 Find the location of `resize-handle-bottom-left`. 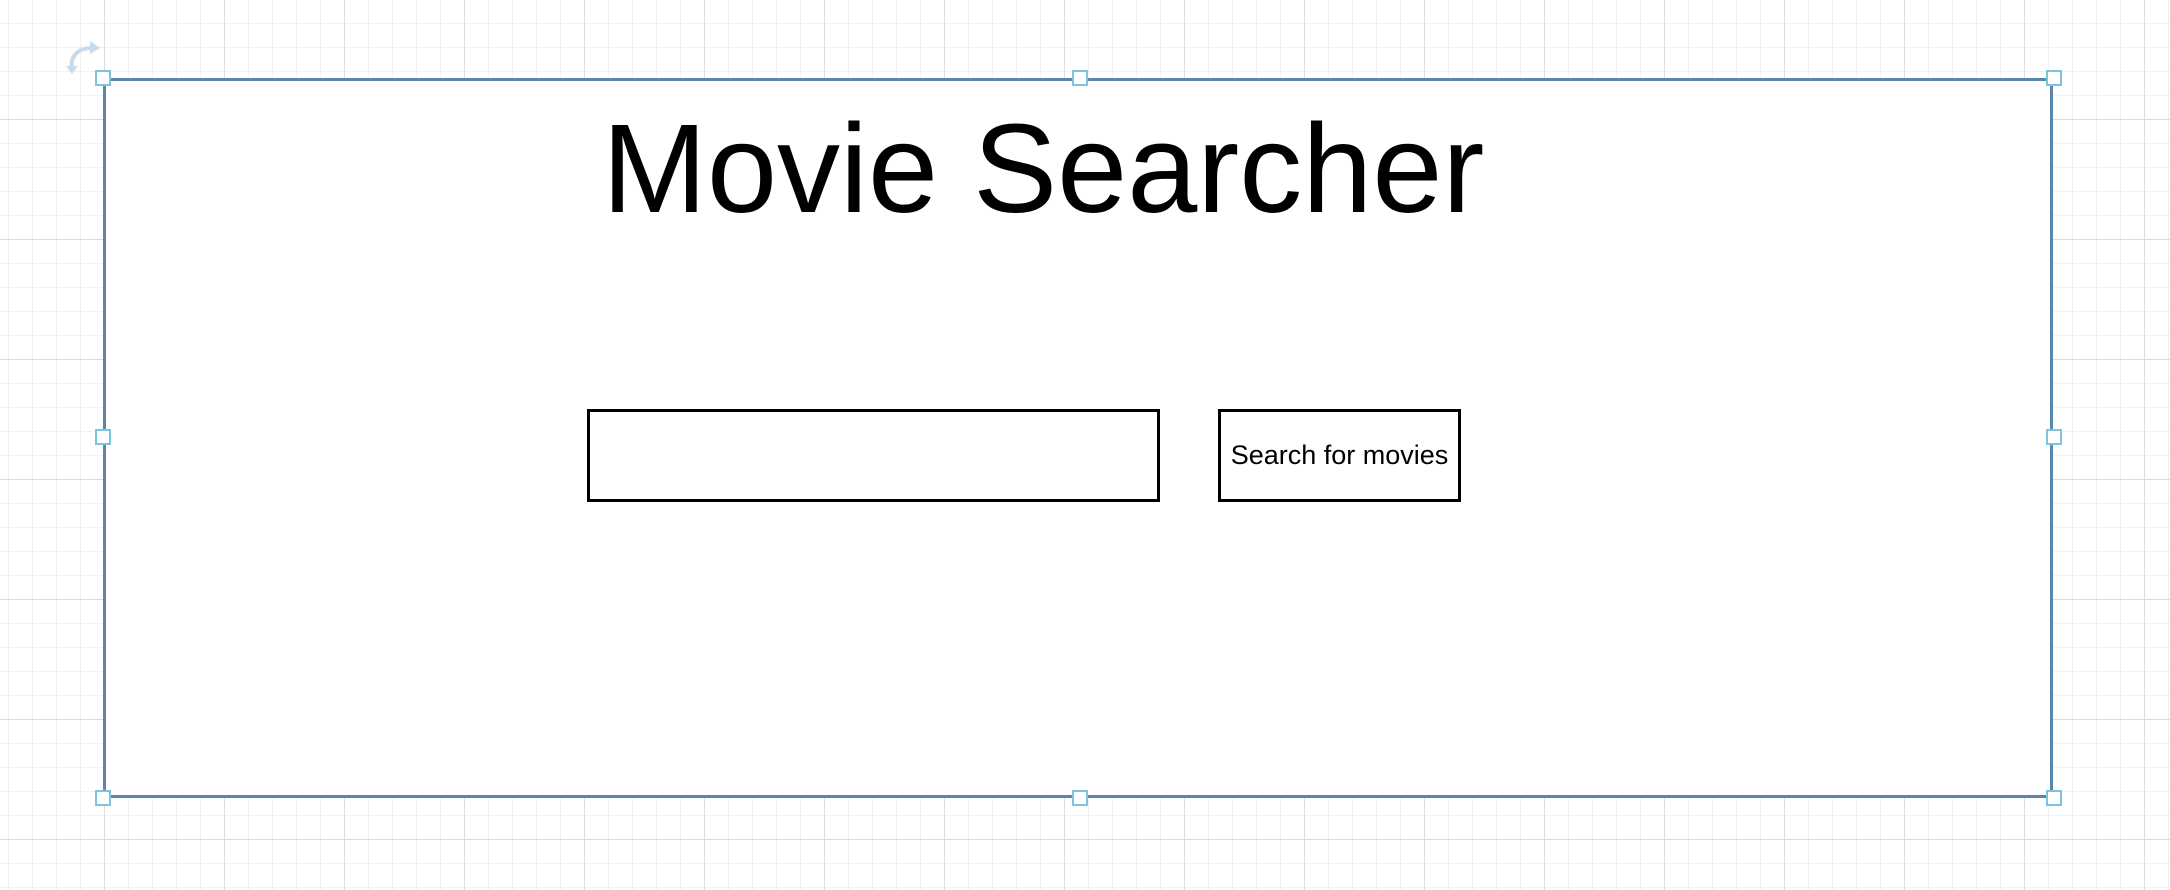

resize-handle-bottom-left is located at coordinates (103, 798).